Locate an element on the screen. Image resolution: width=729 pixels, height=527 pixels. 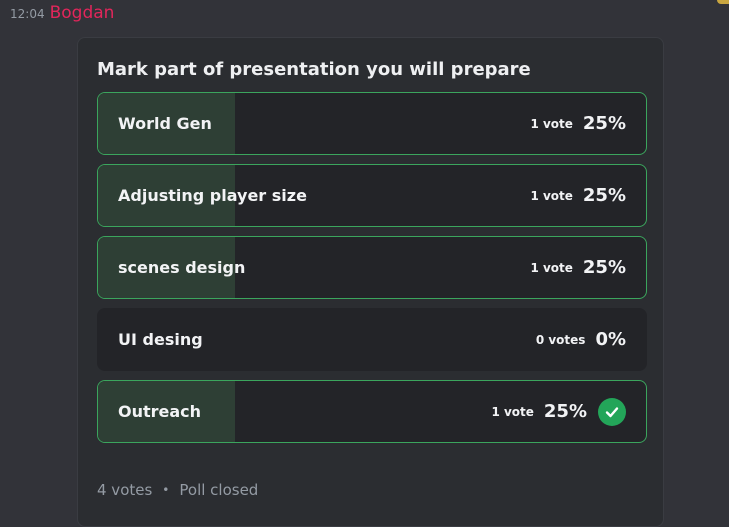
poll-answer: World Gen 1 vote 25% is located at coordinates (372, 123).